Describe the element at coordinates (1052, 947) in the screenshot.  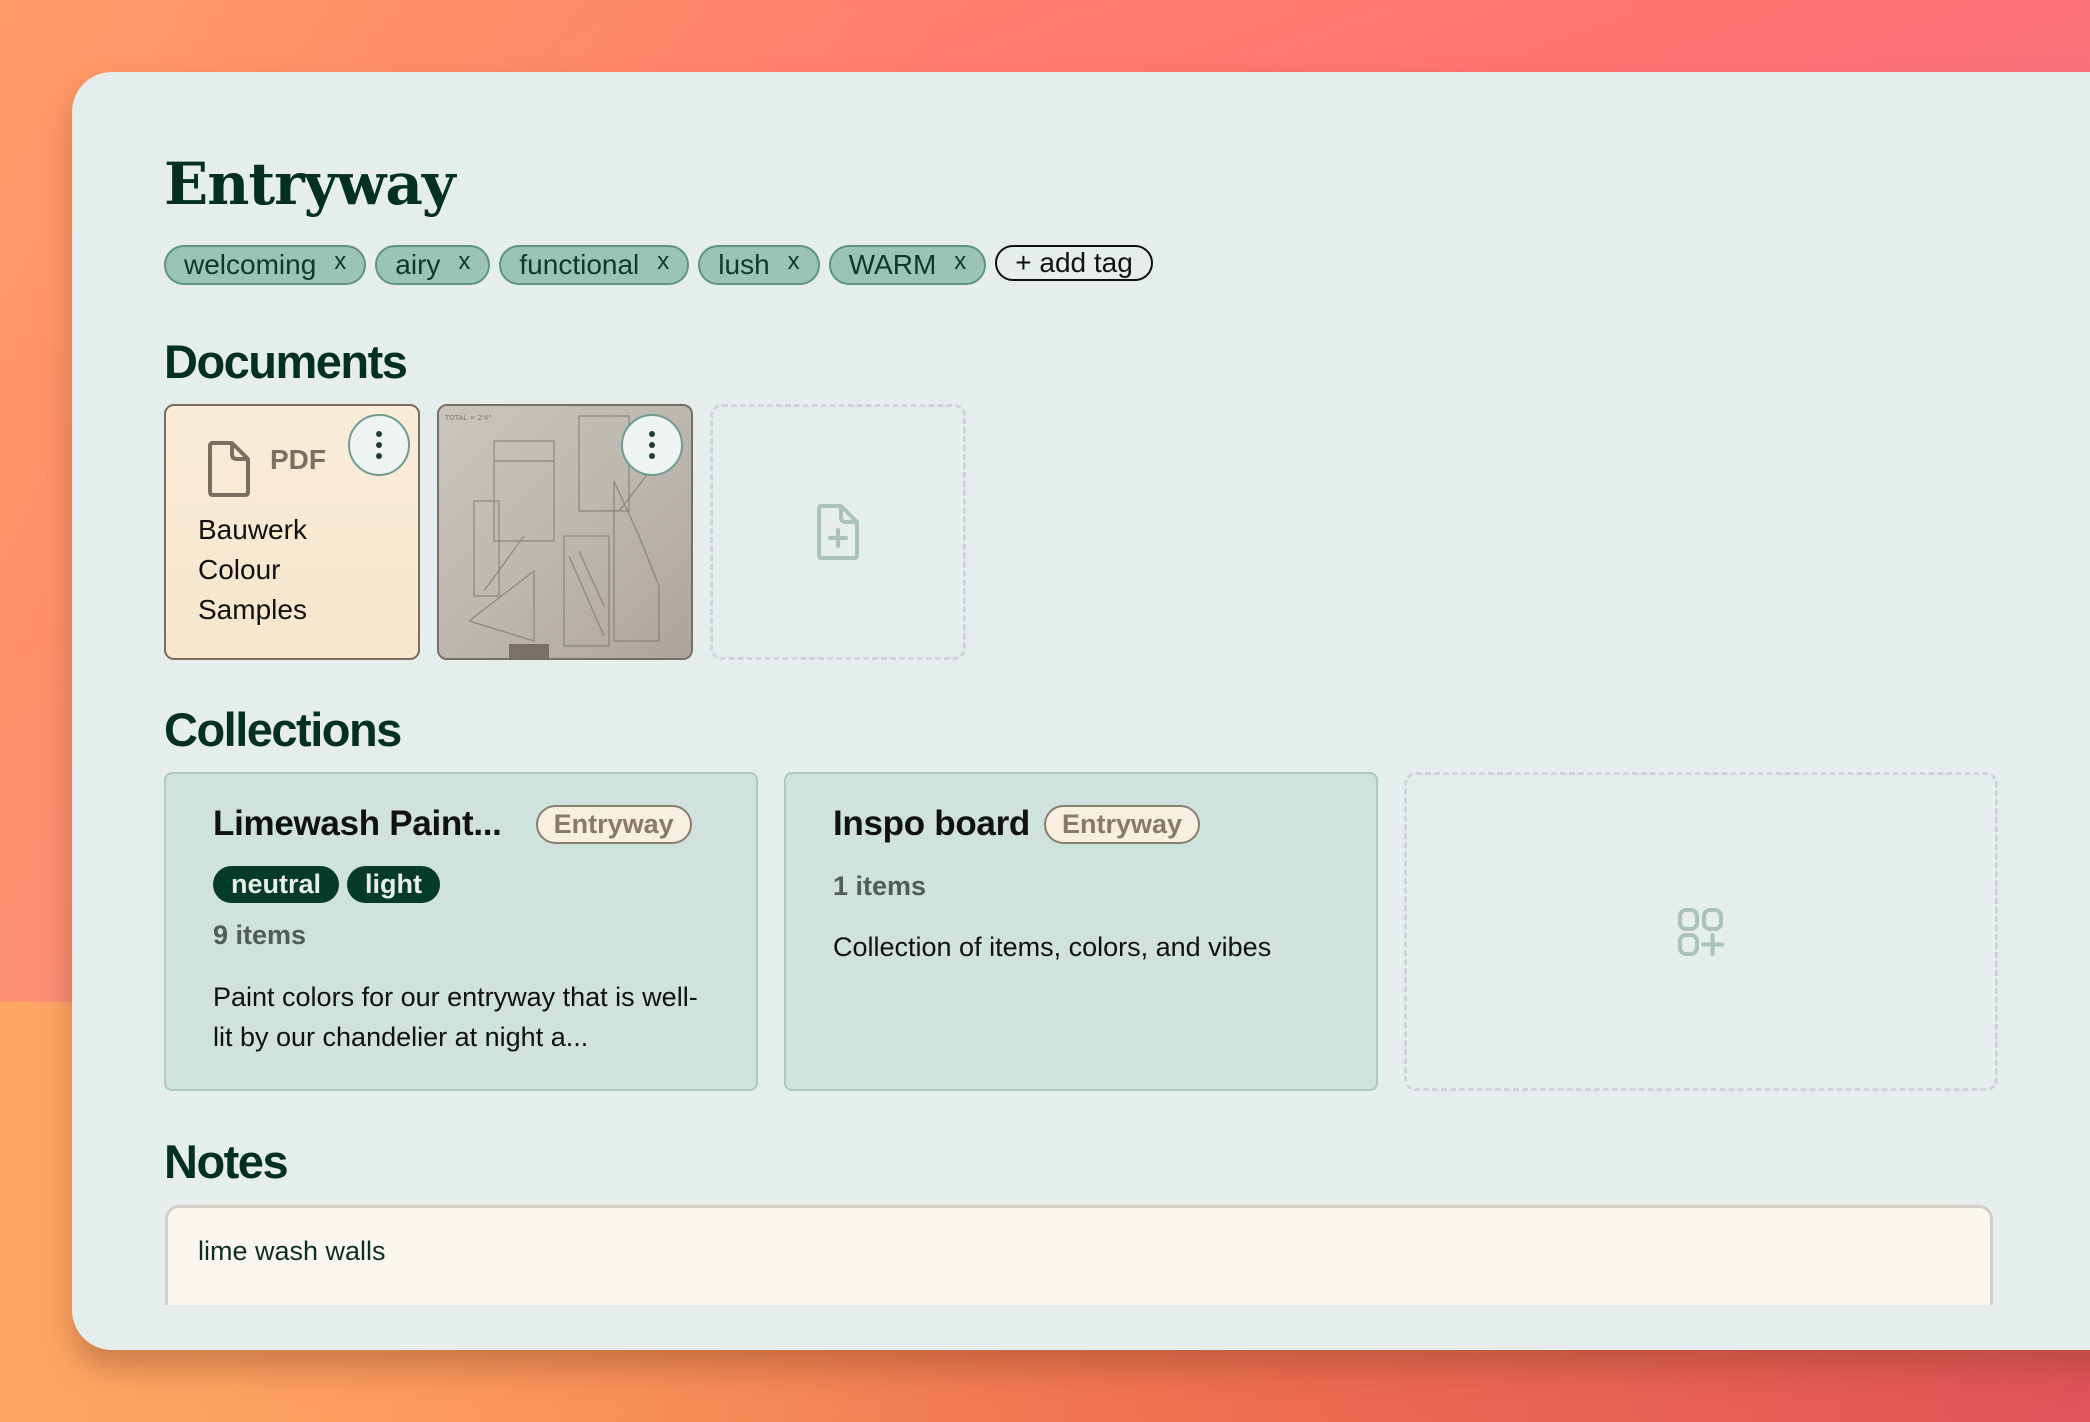
I see `collection-description: Collection of items, colors, and vibes` at that location.